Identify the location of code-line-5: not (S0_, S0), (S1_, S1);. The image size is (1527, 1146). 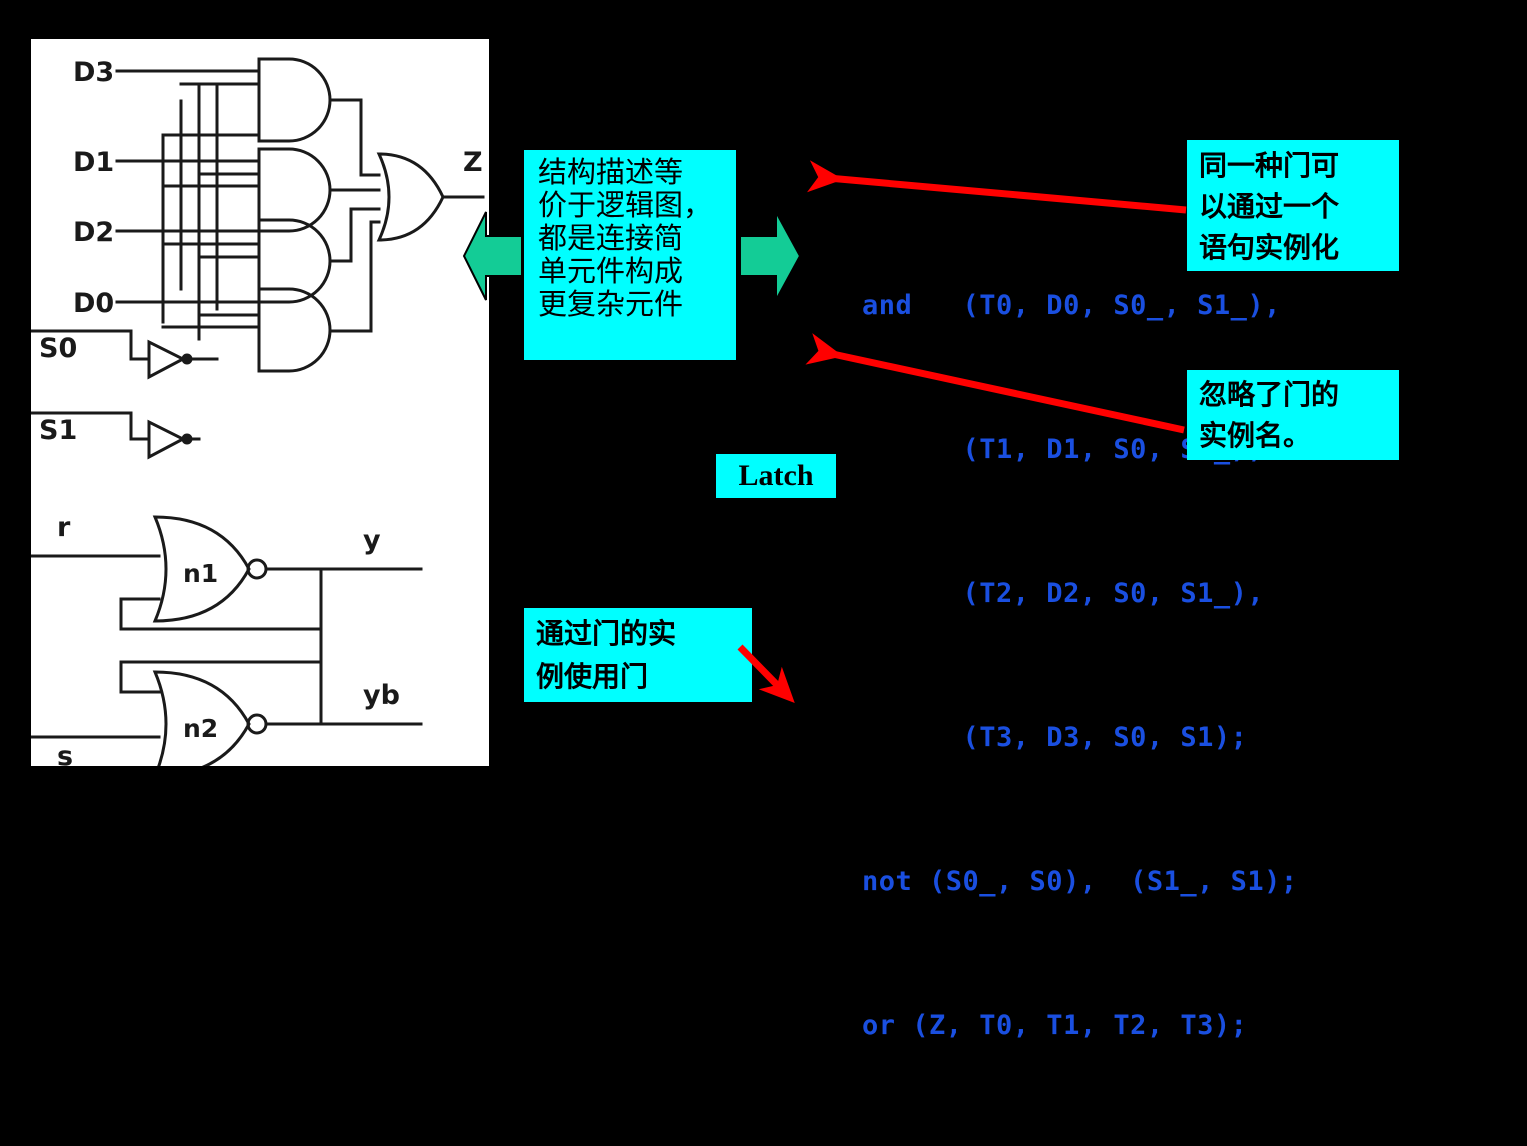
(1080, 881).